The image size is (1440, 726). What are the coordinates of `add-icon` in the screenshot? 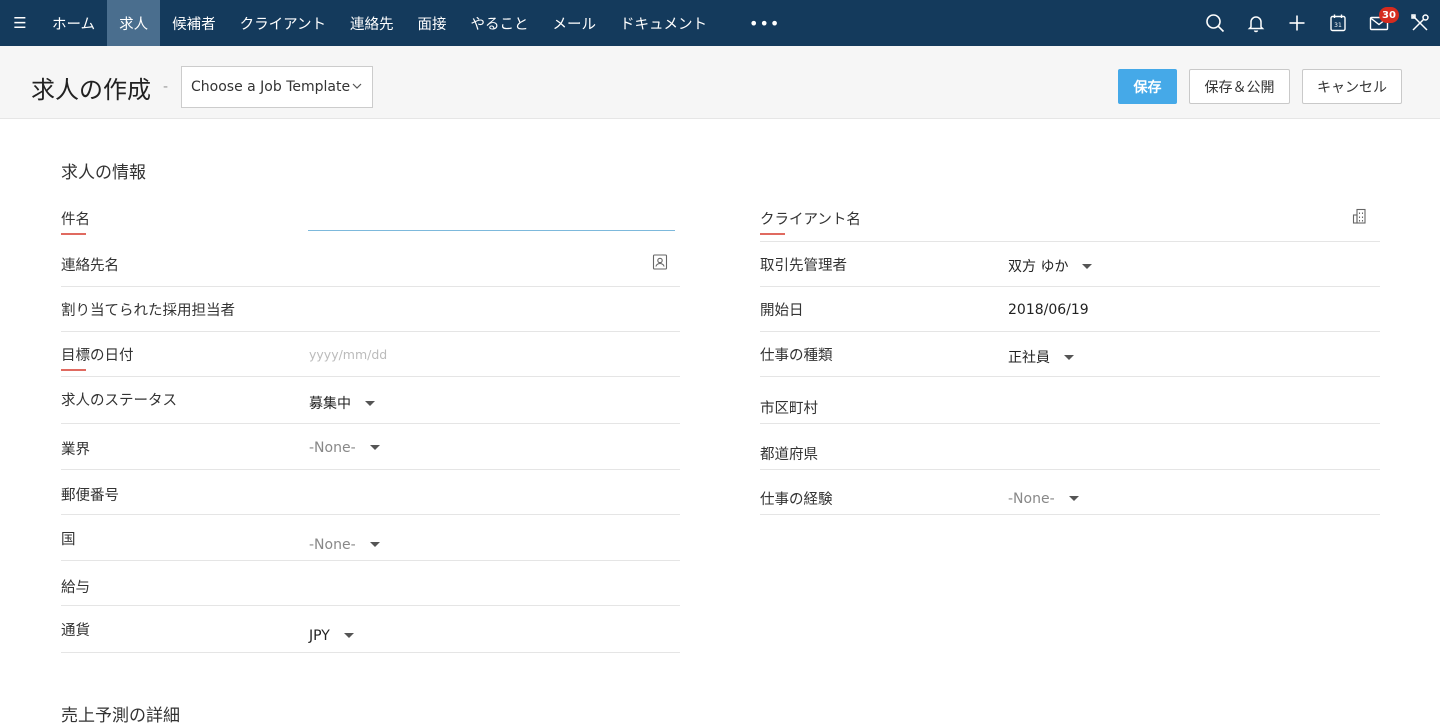 It's located at (1296, 23).